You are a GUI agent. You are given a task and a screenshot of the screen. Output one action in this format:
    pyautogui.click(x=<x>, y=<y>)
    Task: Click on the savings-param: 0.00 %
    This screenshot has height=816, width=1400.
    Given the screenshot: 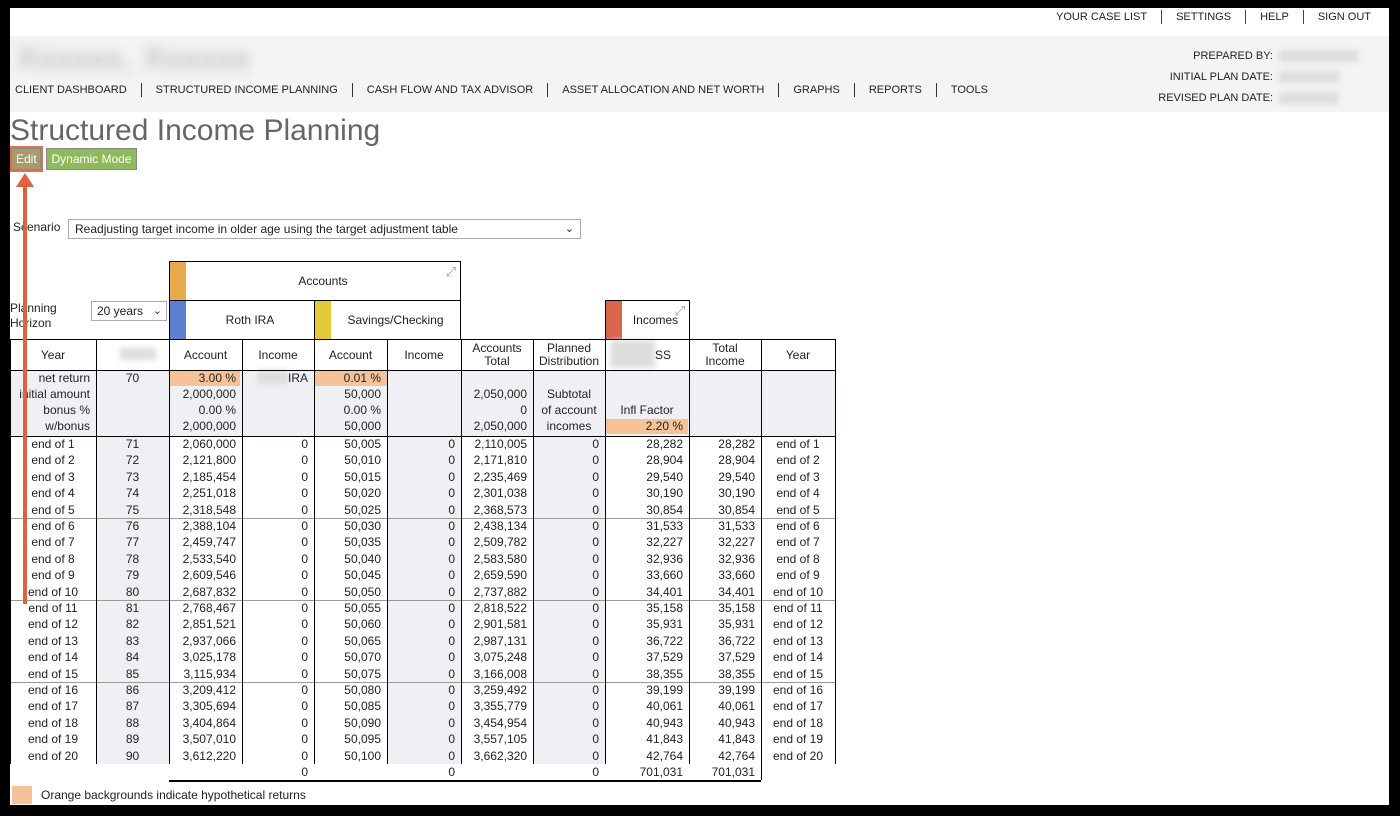 What is the action you would take?
    pyautogui.click(x=362, y=410)
    